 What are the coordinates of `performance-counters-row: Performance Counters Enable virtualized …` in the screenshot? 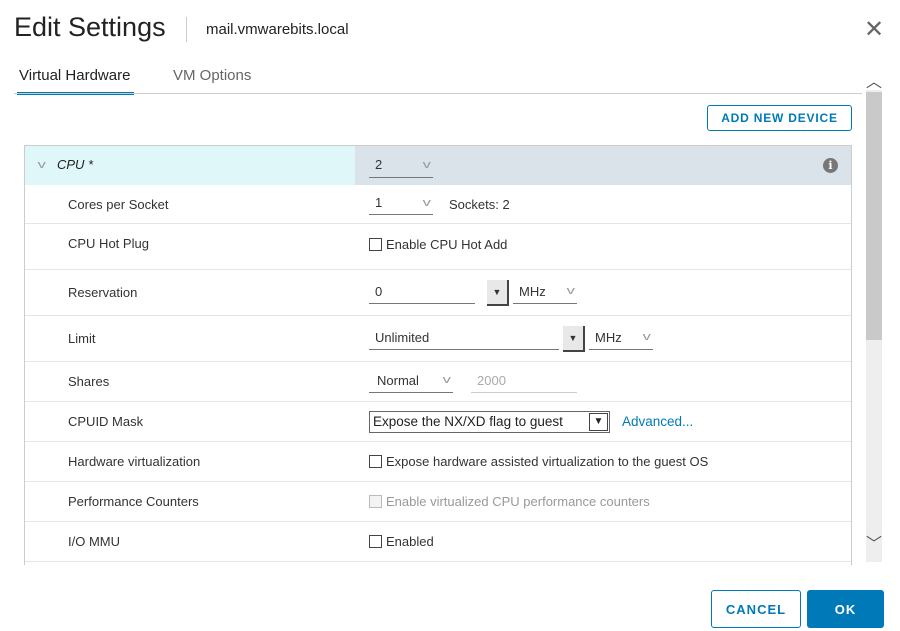 It's located at (438, 502).